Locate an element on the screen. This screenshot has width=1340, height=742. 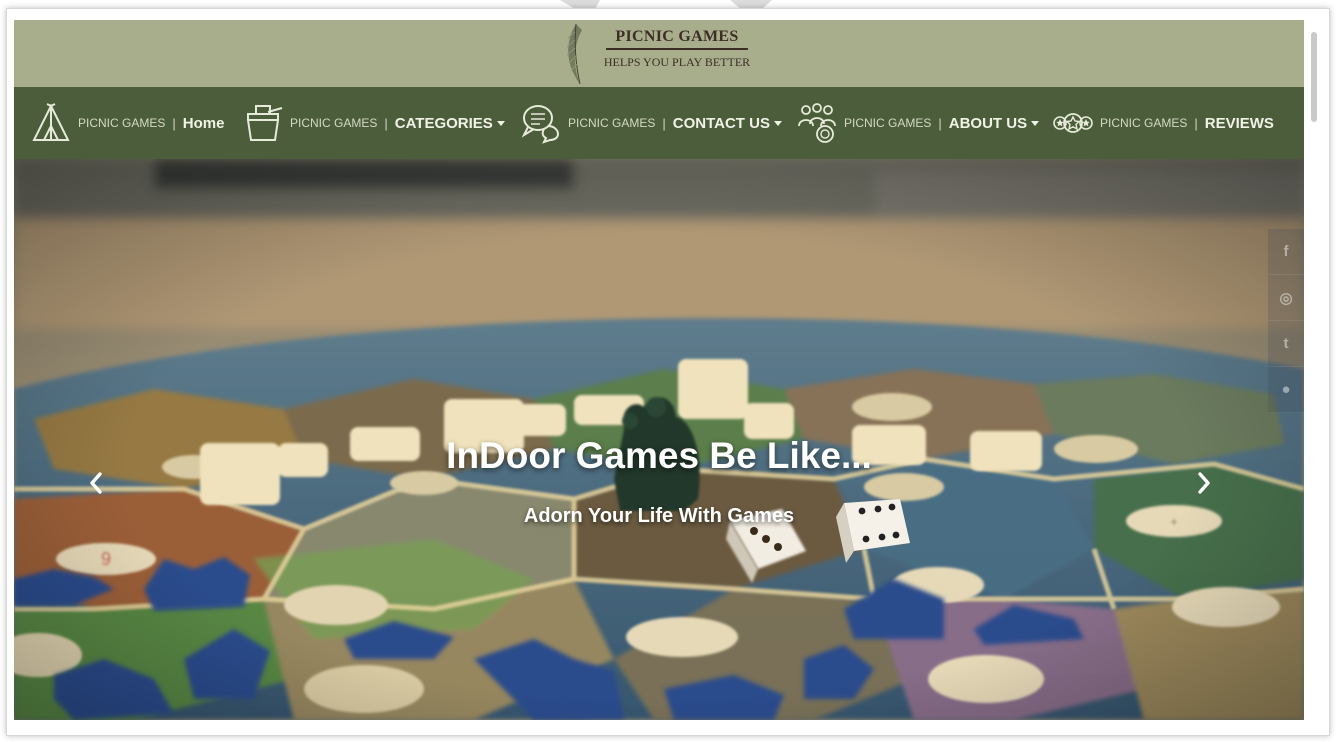
nav-item-reviews: PICNIC GAMES | REVIEWS is located at coordinates (1163, 123).